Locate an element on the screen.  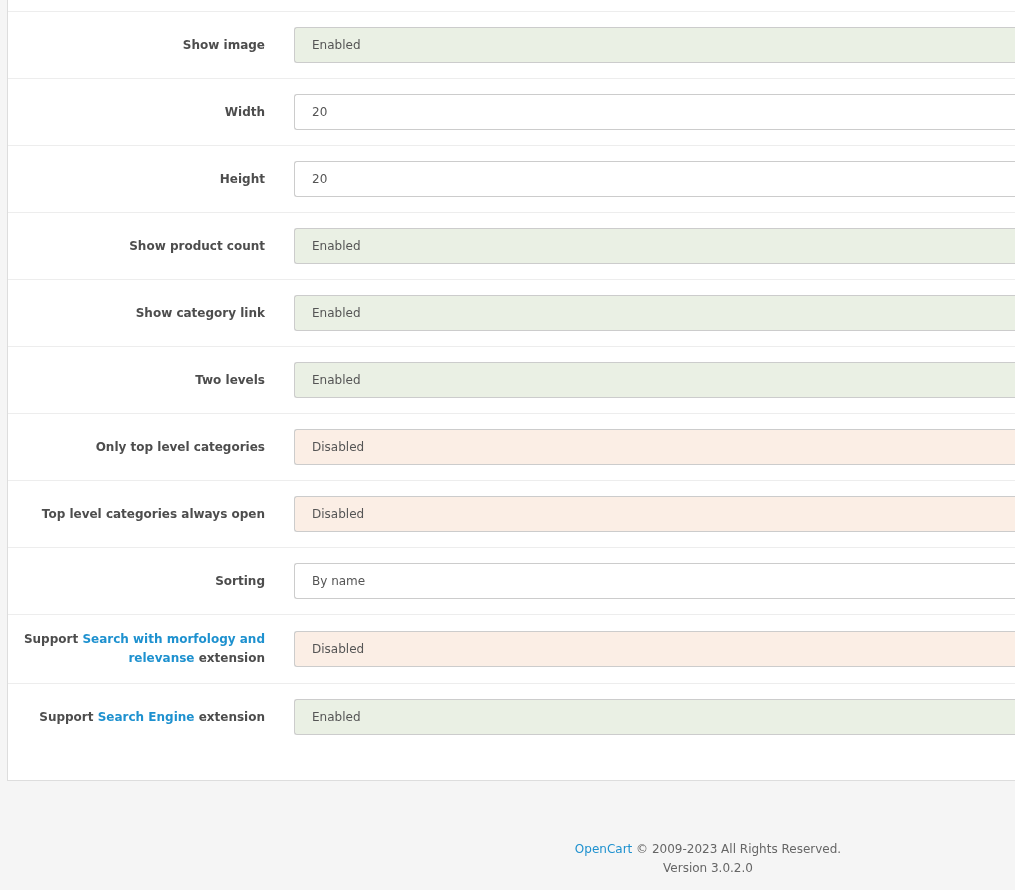
setting-label: Show product count is located at coordinates (196, 246).